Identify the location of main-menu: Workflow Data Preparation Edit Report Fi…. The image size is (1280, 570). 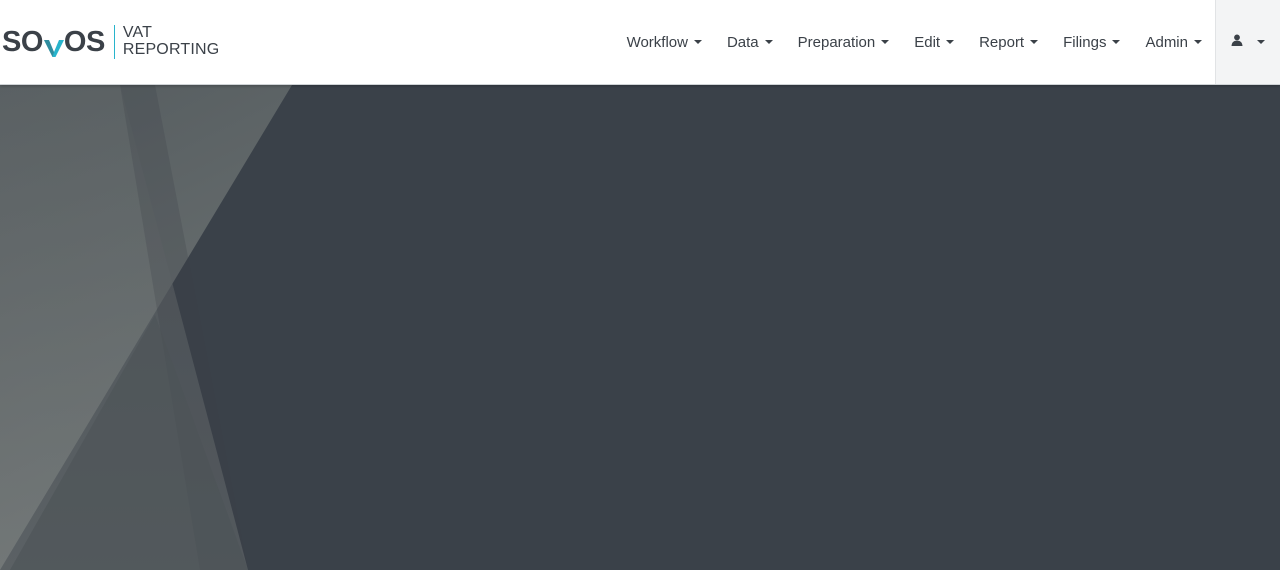
(914, 42).